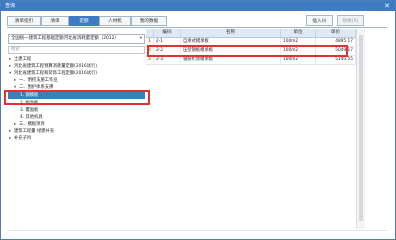 Image resolution: width=396 pixels, height=240 pixels. Describe the element at coordinates (76, 50) in the screenshot. I see `search-input: 搜索` at that location.